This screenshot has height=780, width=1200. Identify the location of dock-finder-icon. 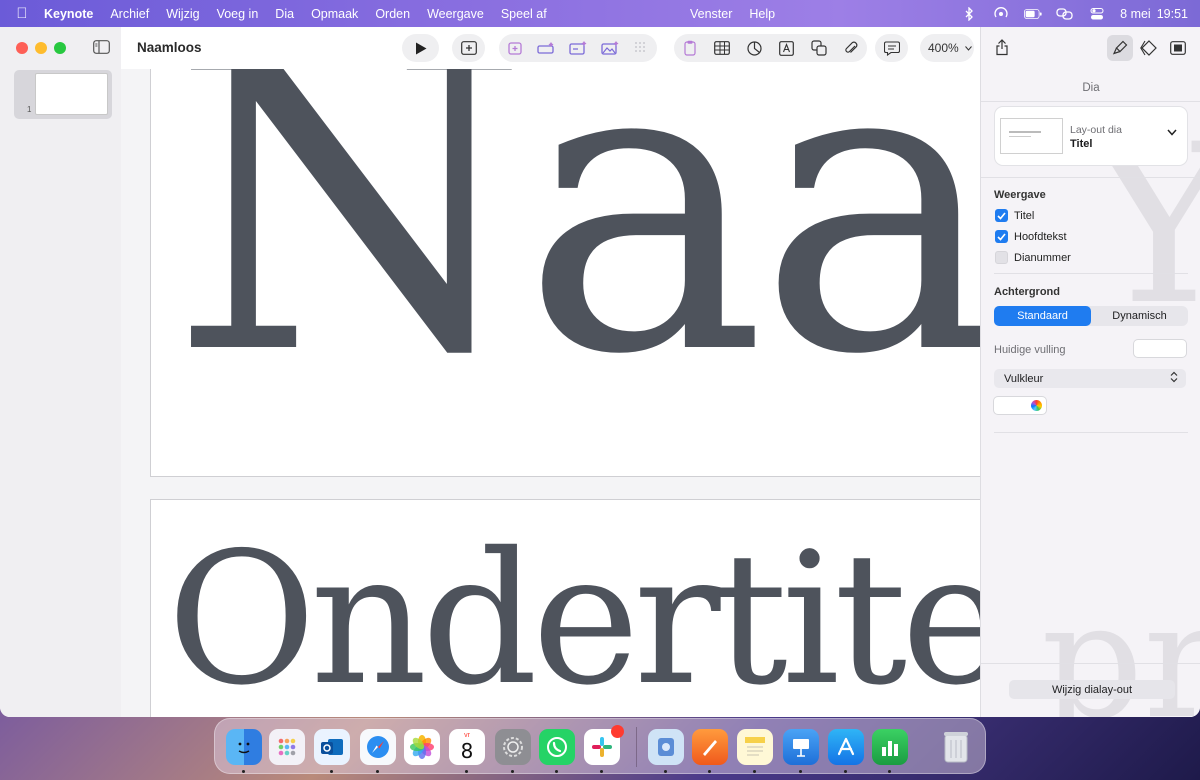
(244, 747).